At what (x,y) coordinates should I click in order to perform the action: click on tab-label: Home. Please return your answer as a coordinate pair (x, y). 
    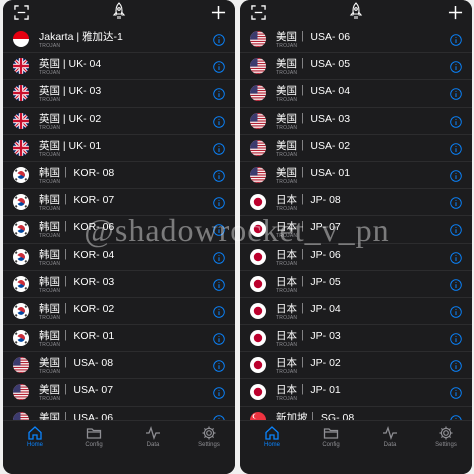
    Looking at the image, I should click on (271, 445).